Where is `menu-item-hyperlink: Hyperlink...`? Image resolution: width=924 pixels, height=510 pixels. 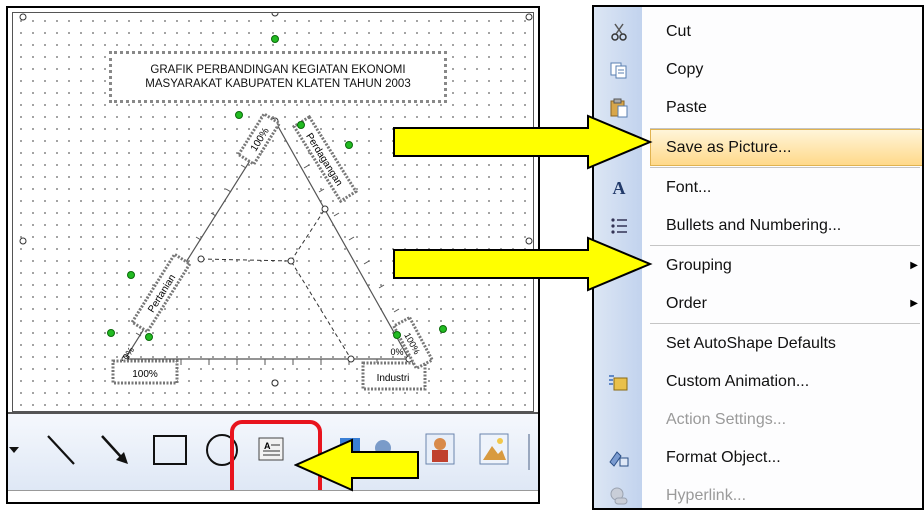
menu-item-hyperlink: Hyperlink... is located at coordinates (758, 492).